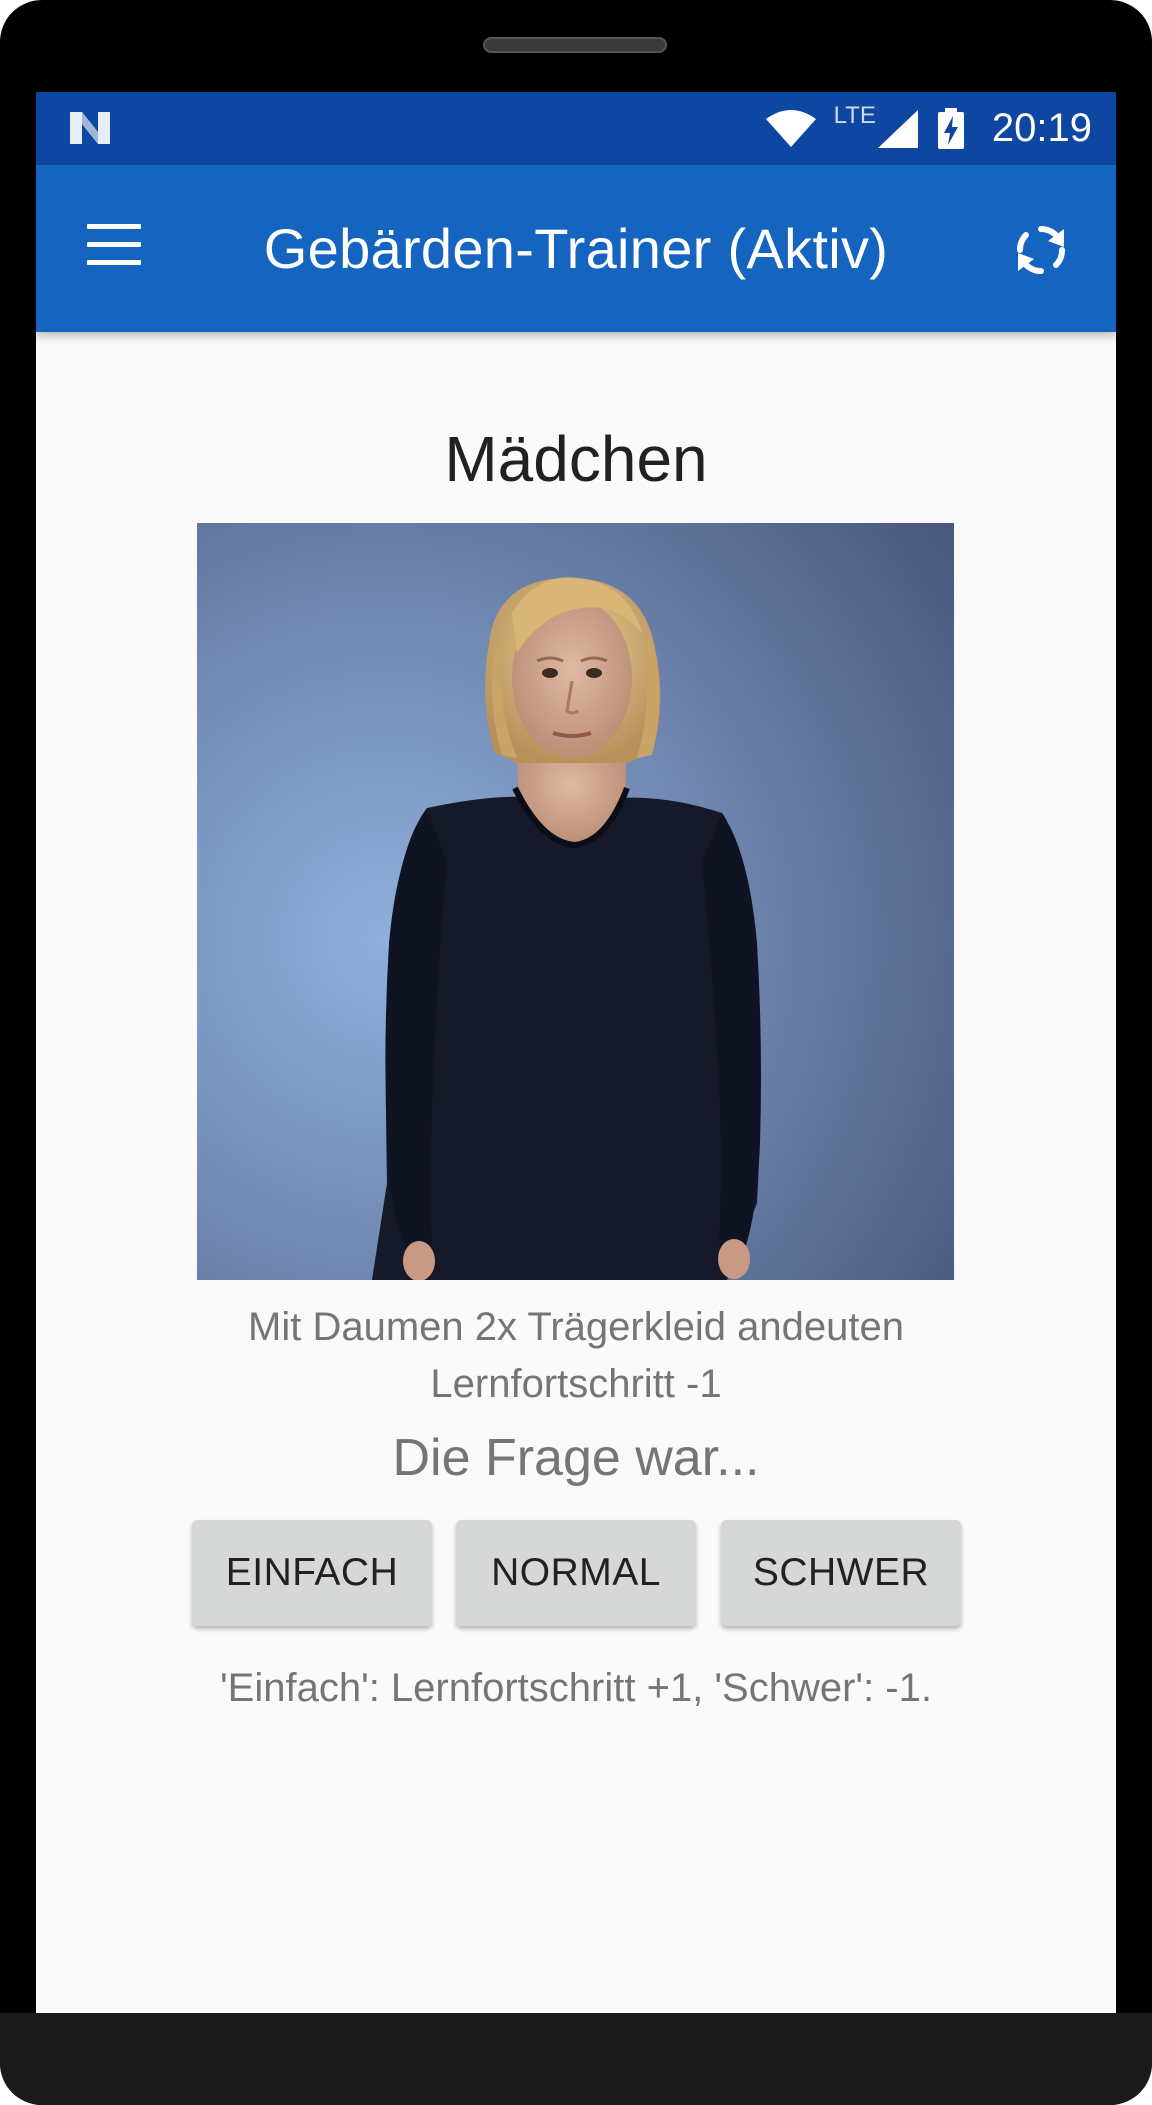 The image size is (1152, 2105). Describe the element at coordinates (897, 128) in the screenshot. I see `cell-signal-icon` at that location.